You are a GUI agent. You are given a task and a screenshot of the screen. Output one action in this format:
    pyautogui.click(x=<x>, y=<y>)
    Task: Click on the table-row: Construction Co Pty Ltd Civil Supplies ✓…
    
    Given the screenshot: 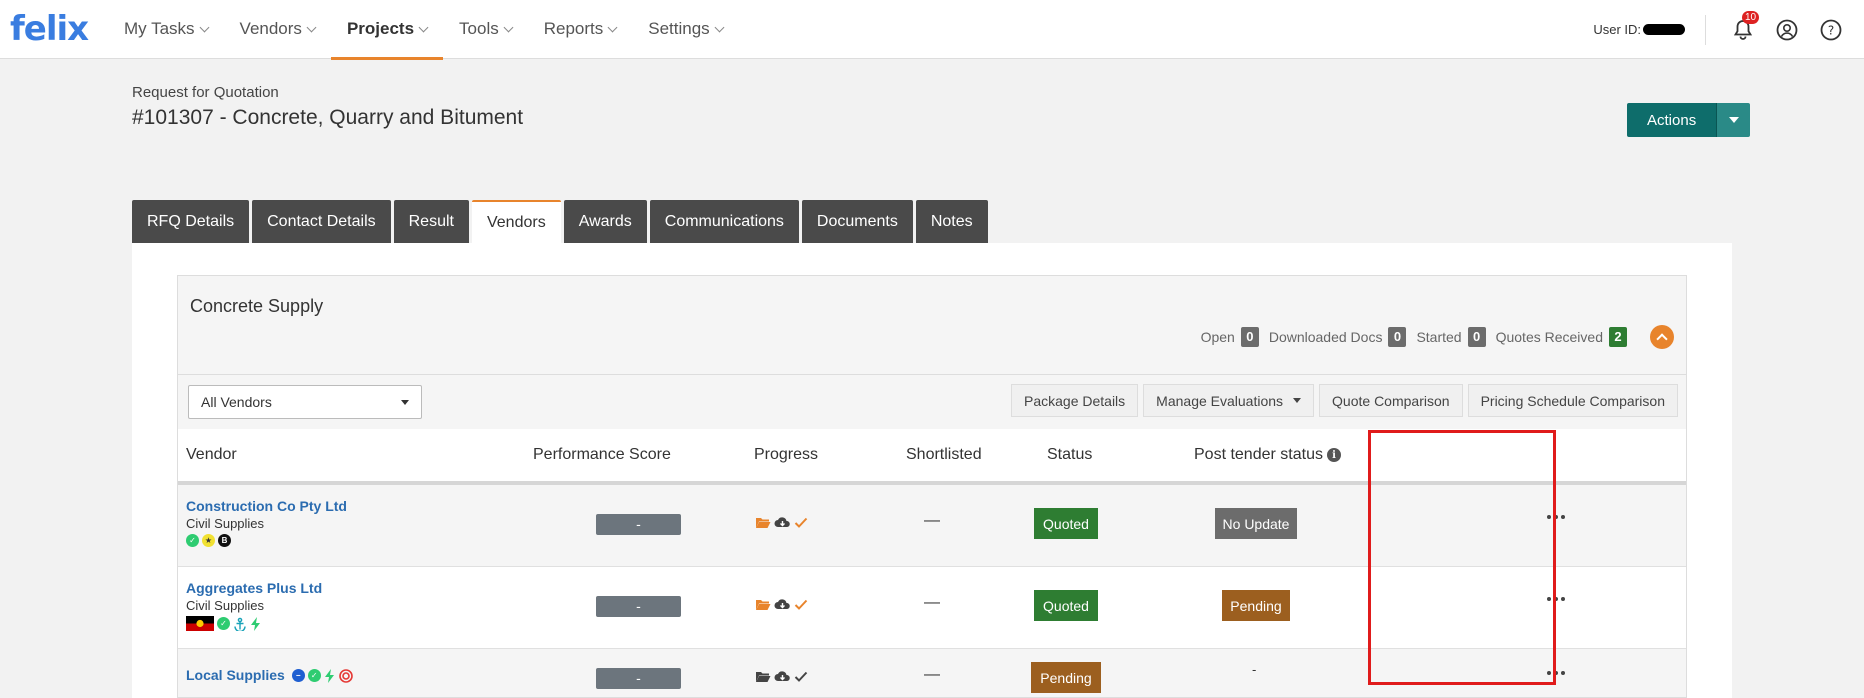 What is the action you would take?
    pyautogui.click(x=932, y=526)
    